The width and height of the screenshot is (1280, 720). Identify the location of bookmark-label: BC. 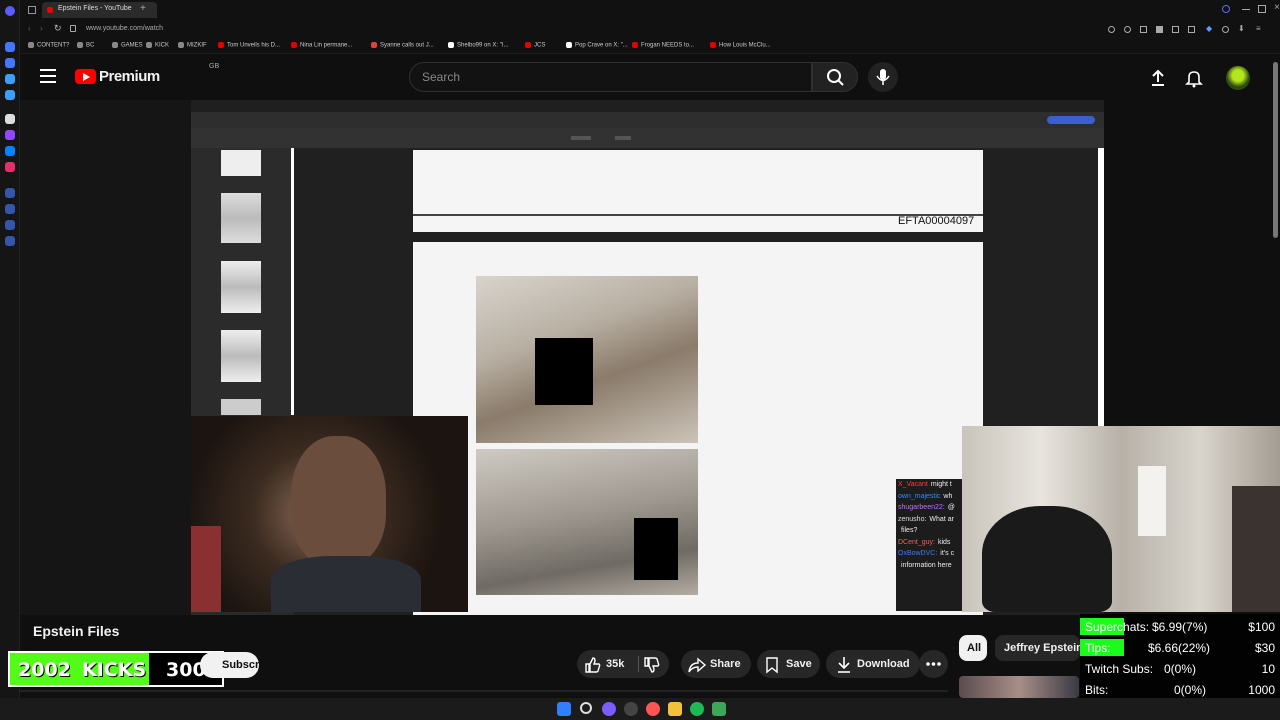
(90, 45).